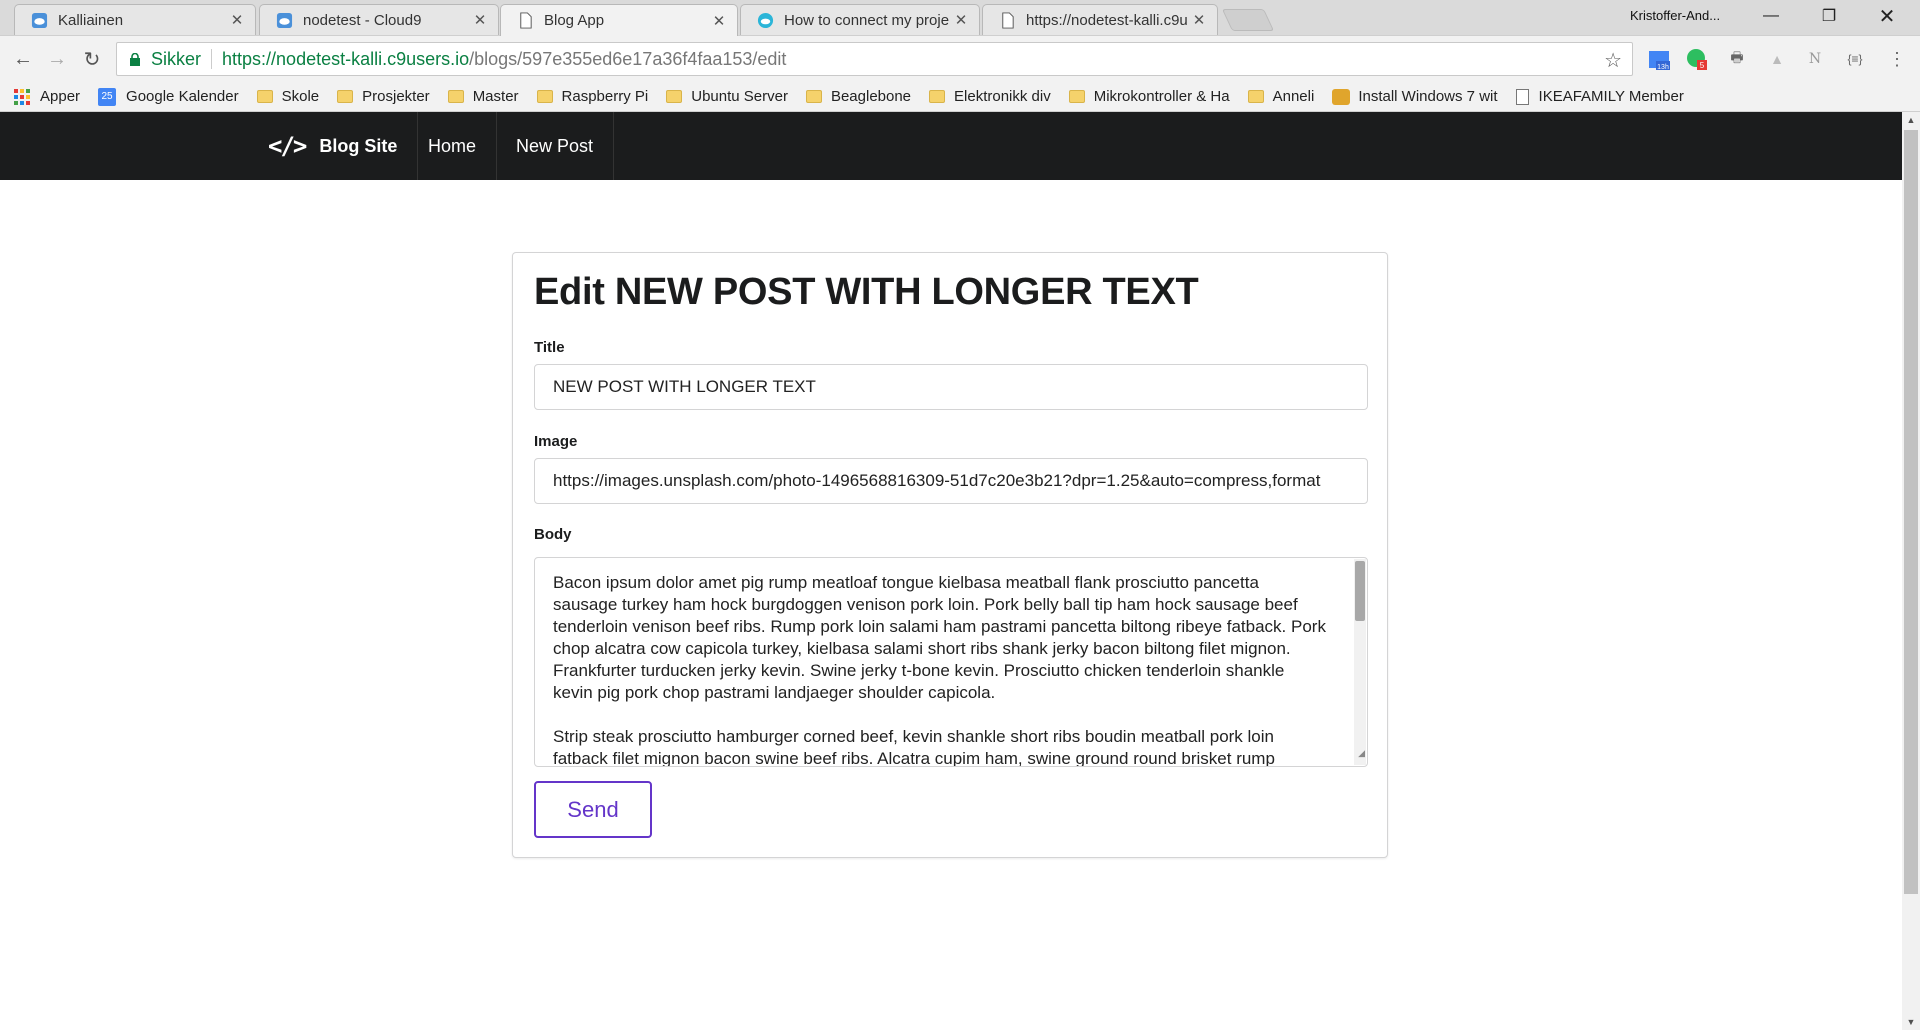  What do you see at coordinates (555, 146) in the screenshot?
I see `nav-new-post-link: New Post` at bounding box center [555, 146].